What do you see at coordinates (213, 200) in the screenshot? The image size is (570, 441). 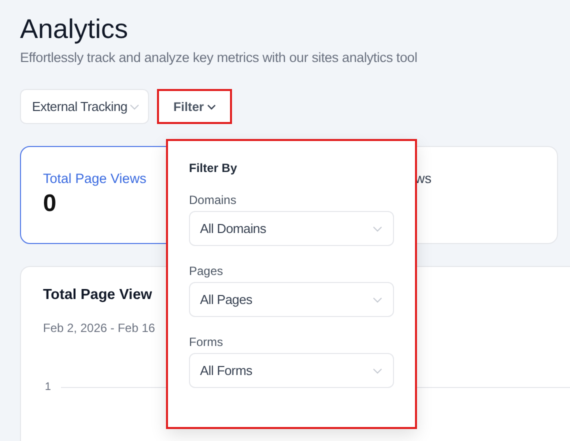 I see `field-label: Domains` at bounding box center [213, 200].